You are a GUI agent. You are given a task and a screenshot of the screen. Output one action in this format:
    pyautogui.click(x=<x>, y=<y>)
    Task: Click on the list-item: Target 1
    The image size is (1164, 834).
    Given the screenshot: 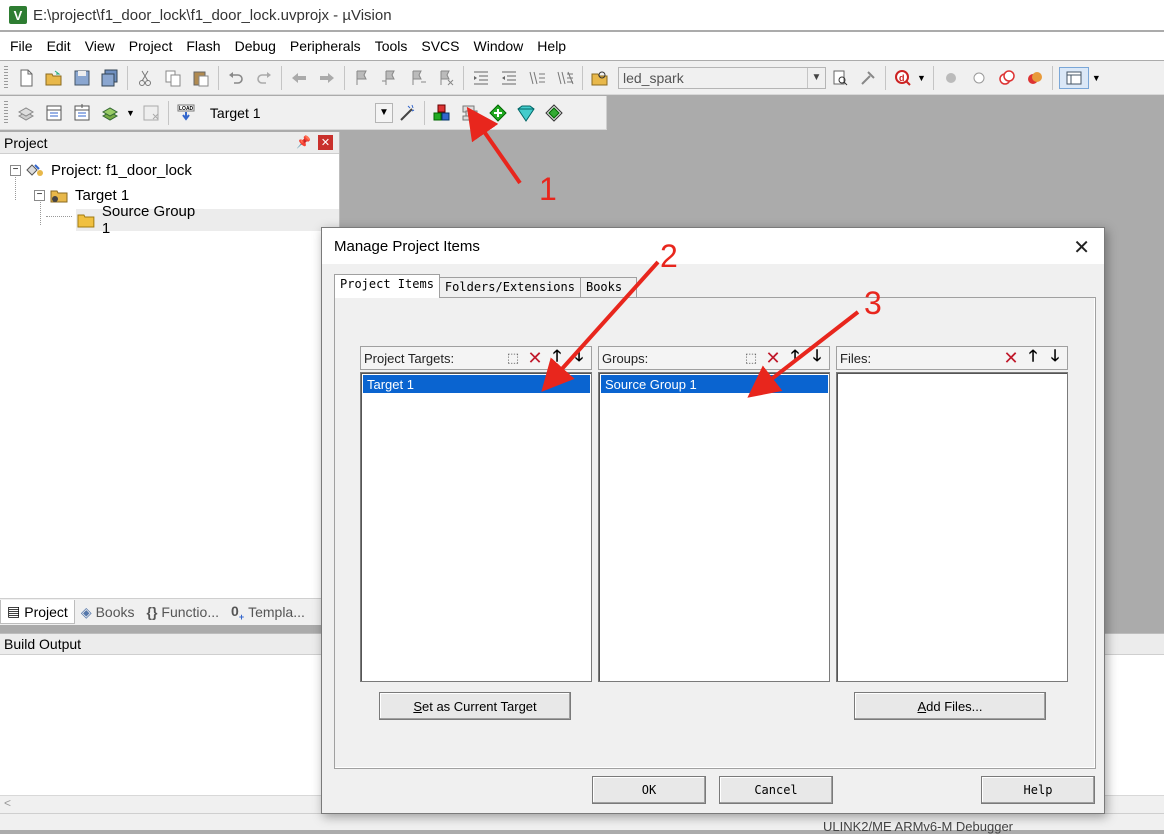 What is the action you would take?
    pyautogui.click(x=476, y=384)
    